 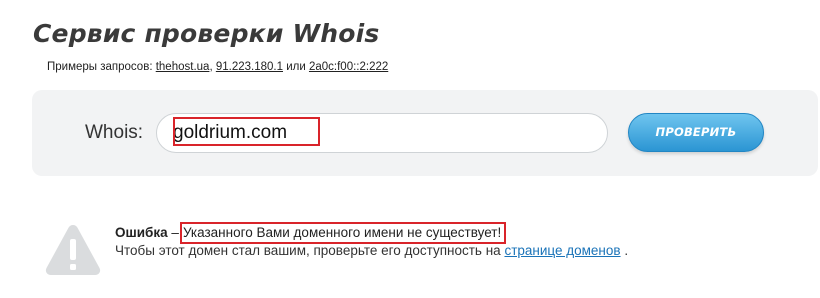 What do you see at coordinates (141, 232) in the screenshot?
I see `error-title: Ошибка` at bounding box center [141, 232].